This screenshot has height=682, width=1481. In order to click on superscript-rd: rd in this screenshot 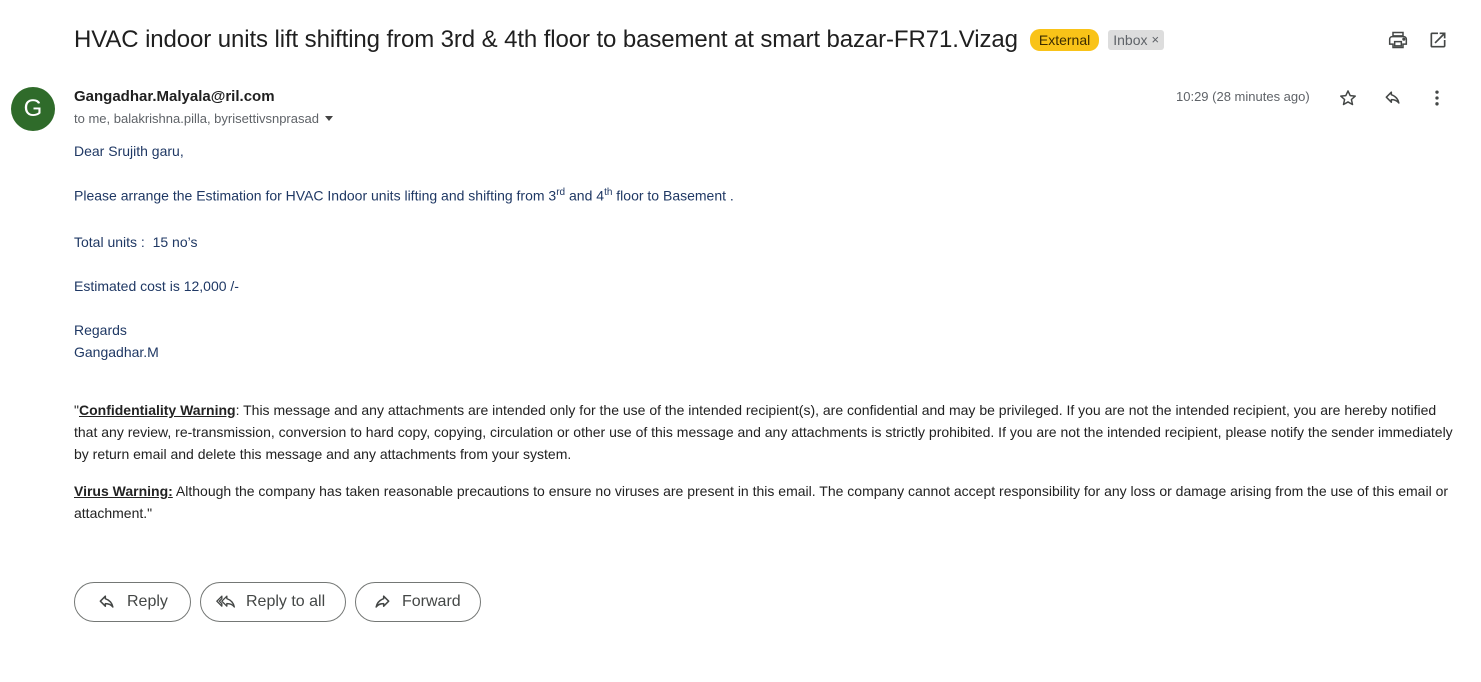, I will do `click(561, 192)`.